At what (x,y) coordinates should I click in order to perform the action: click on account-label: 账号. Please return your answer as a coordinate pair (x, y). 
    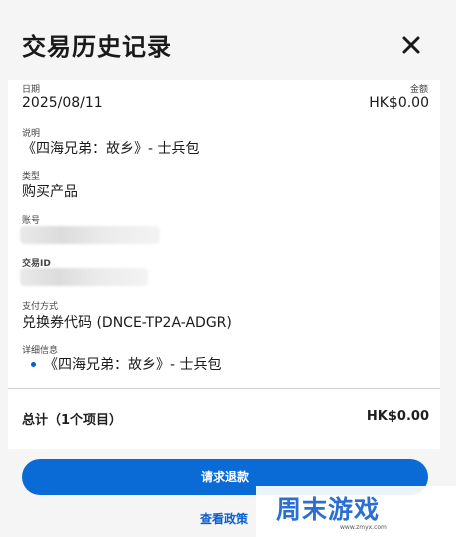
    Looking at the image, I should click on (31, 221).